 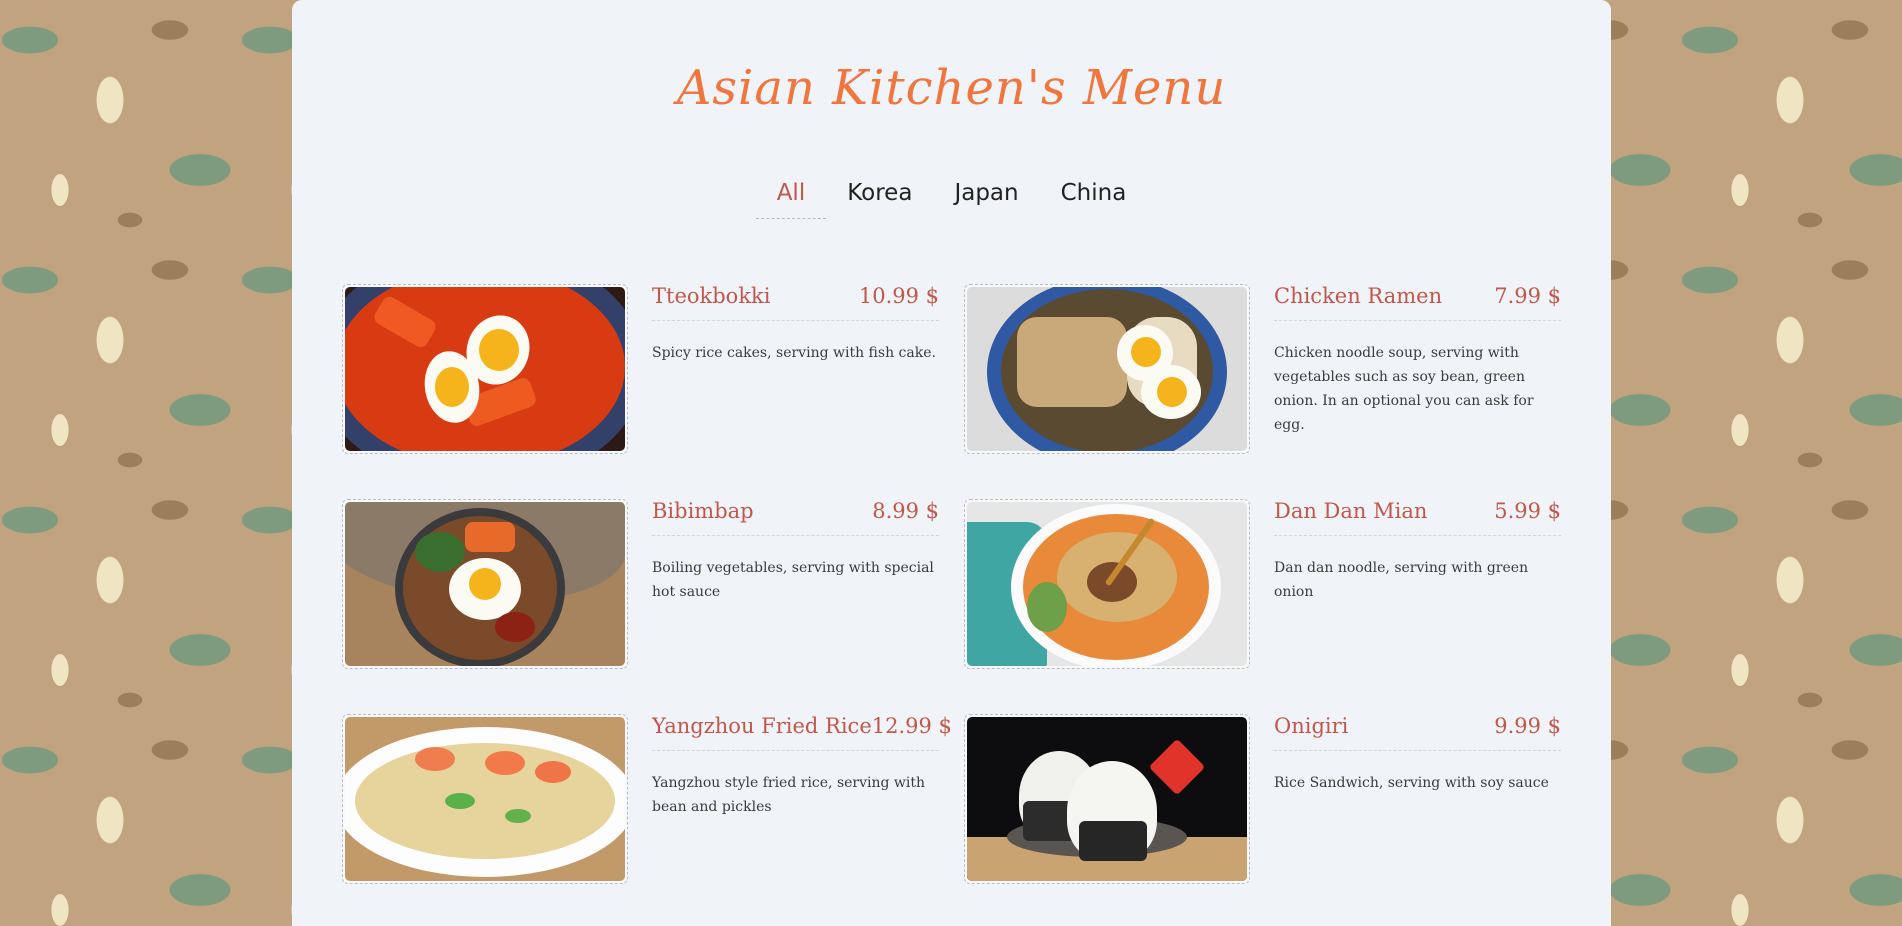 What do you see at coordinates (1107, 369) in the screenshot?
I see `chicken-ramen-photo` at bounding box center [1107, 369].